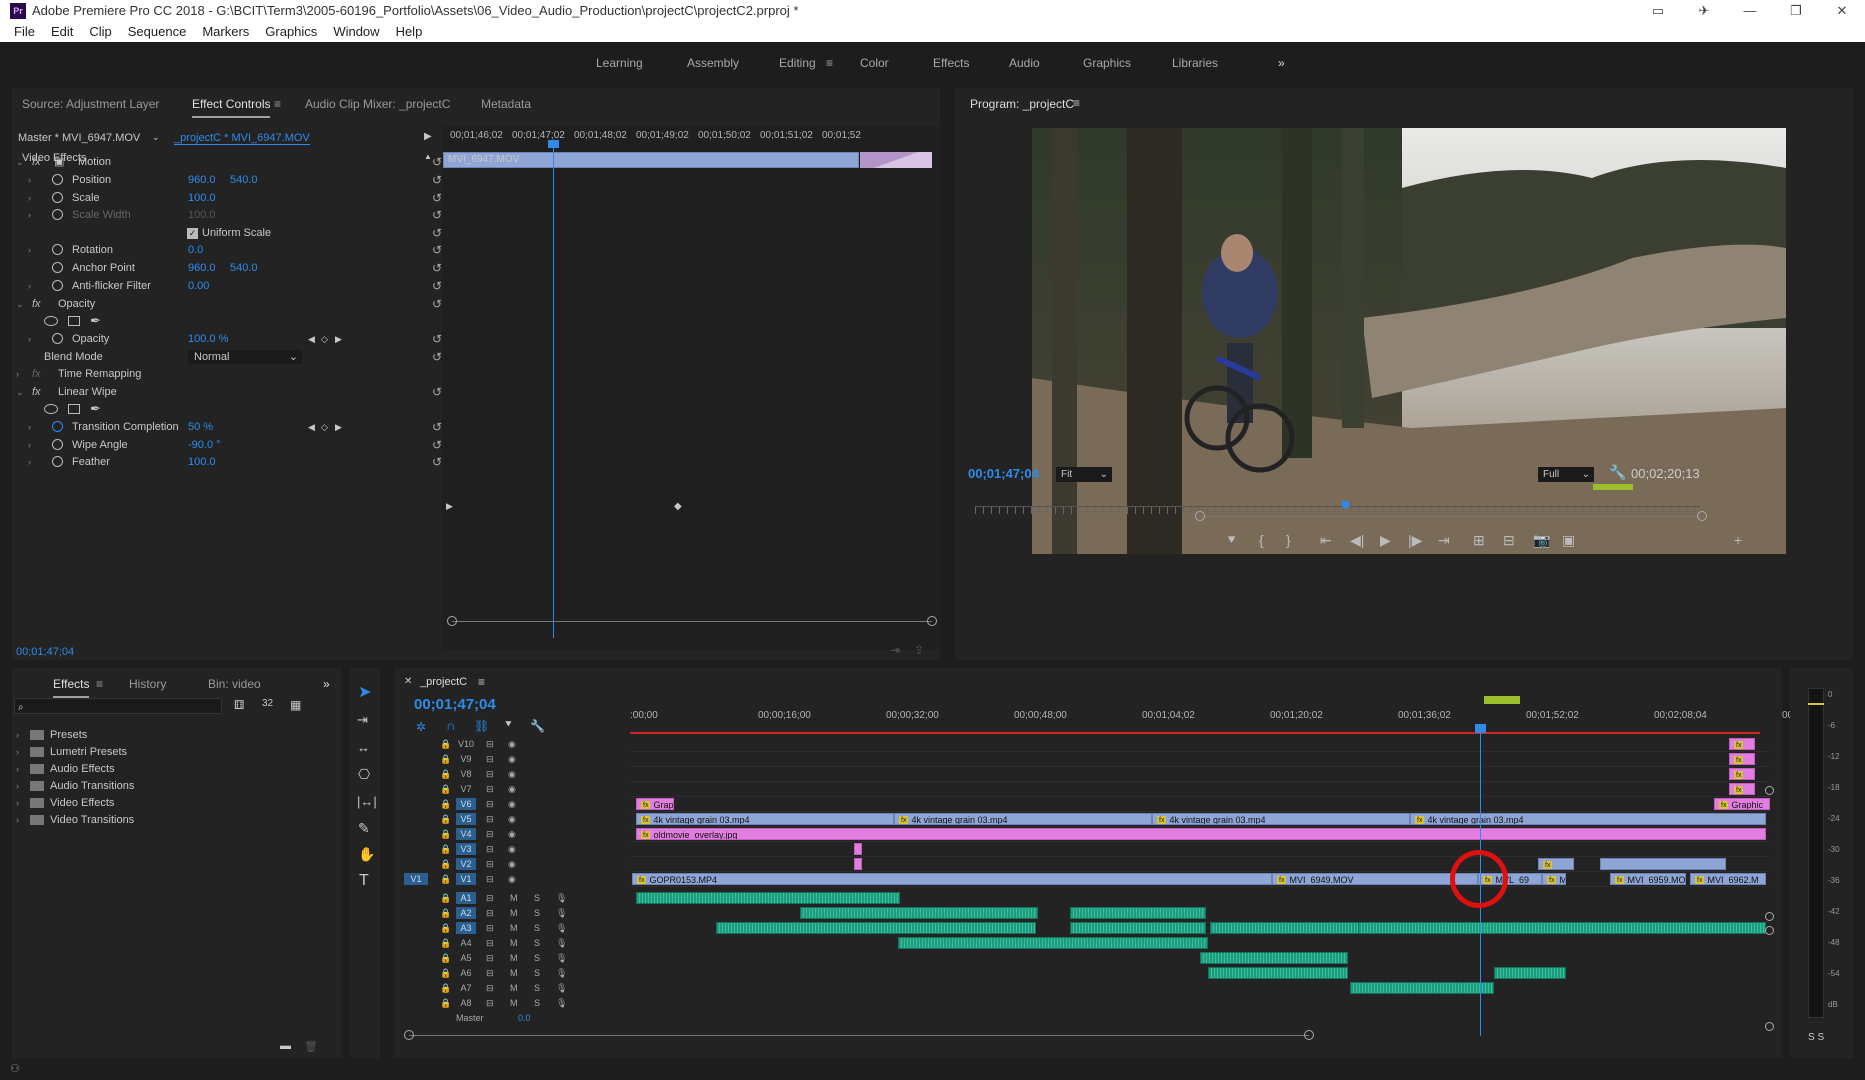  I want to click on fx-toggle-icon: fx, so click(36, 162).